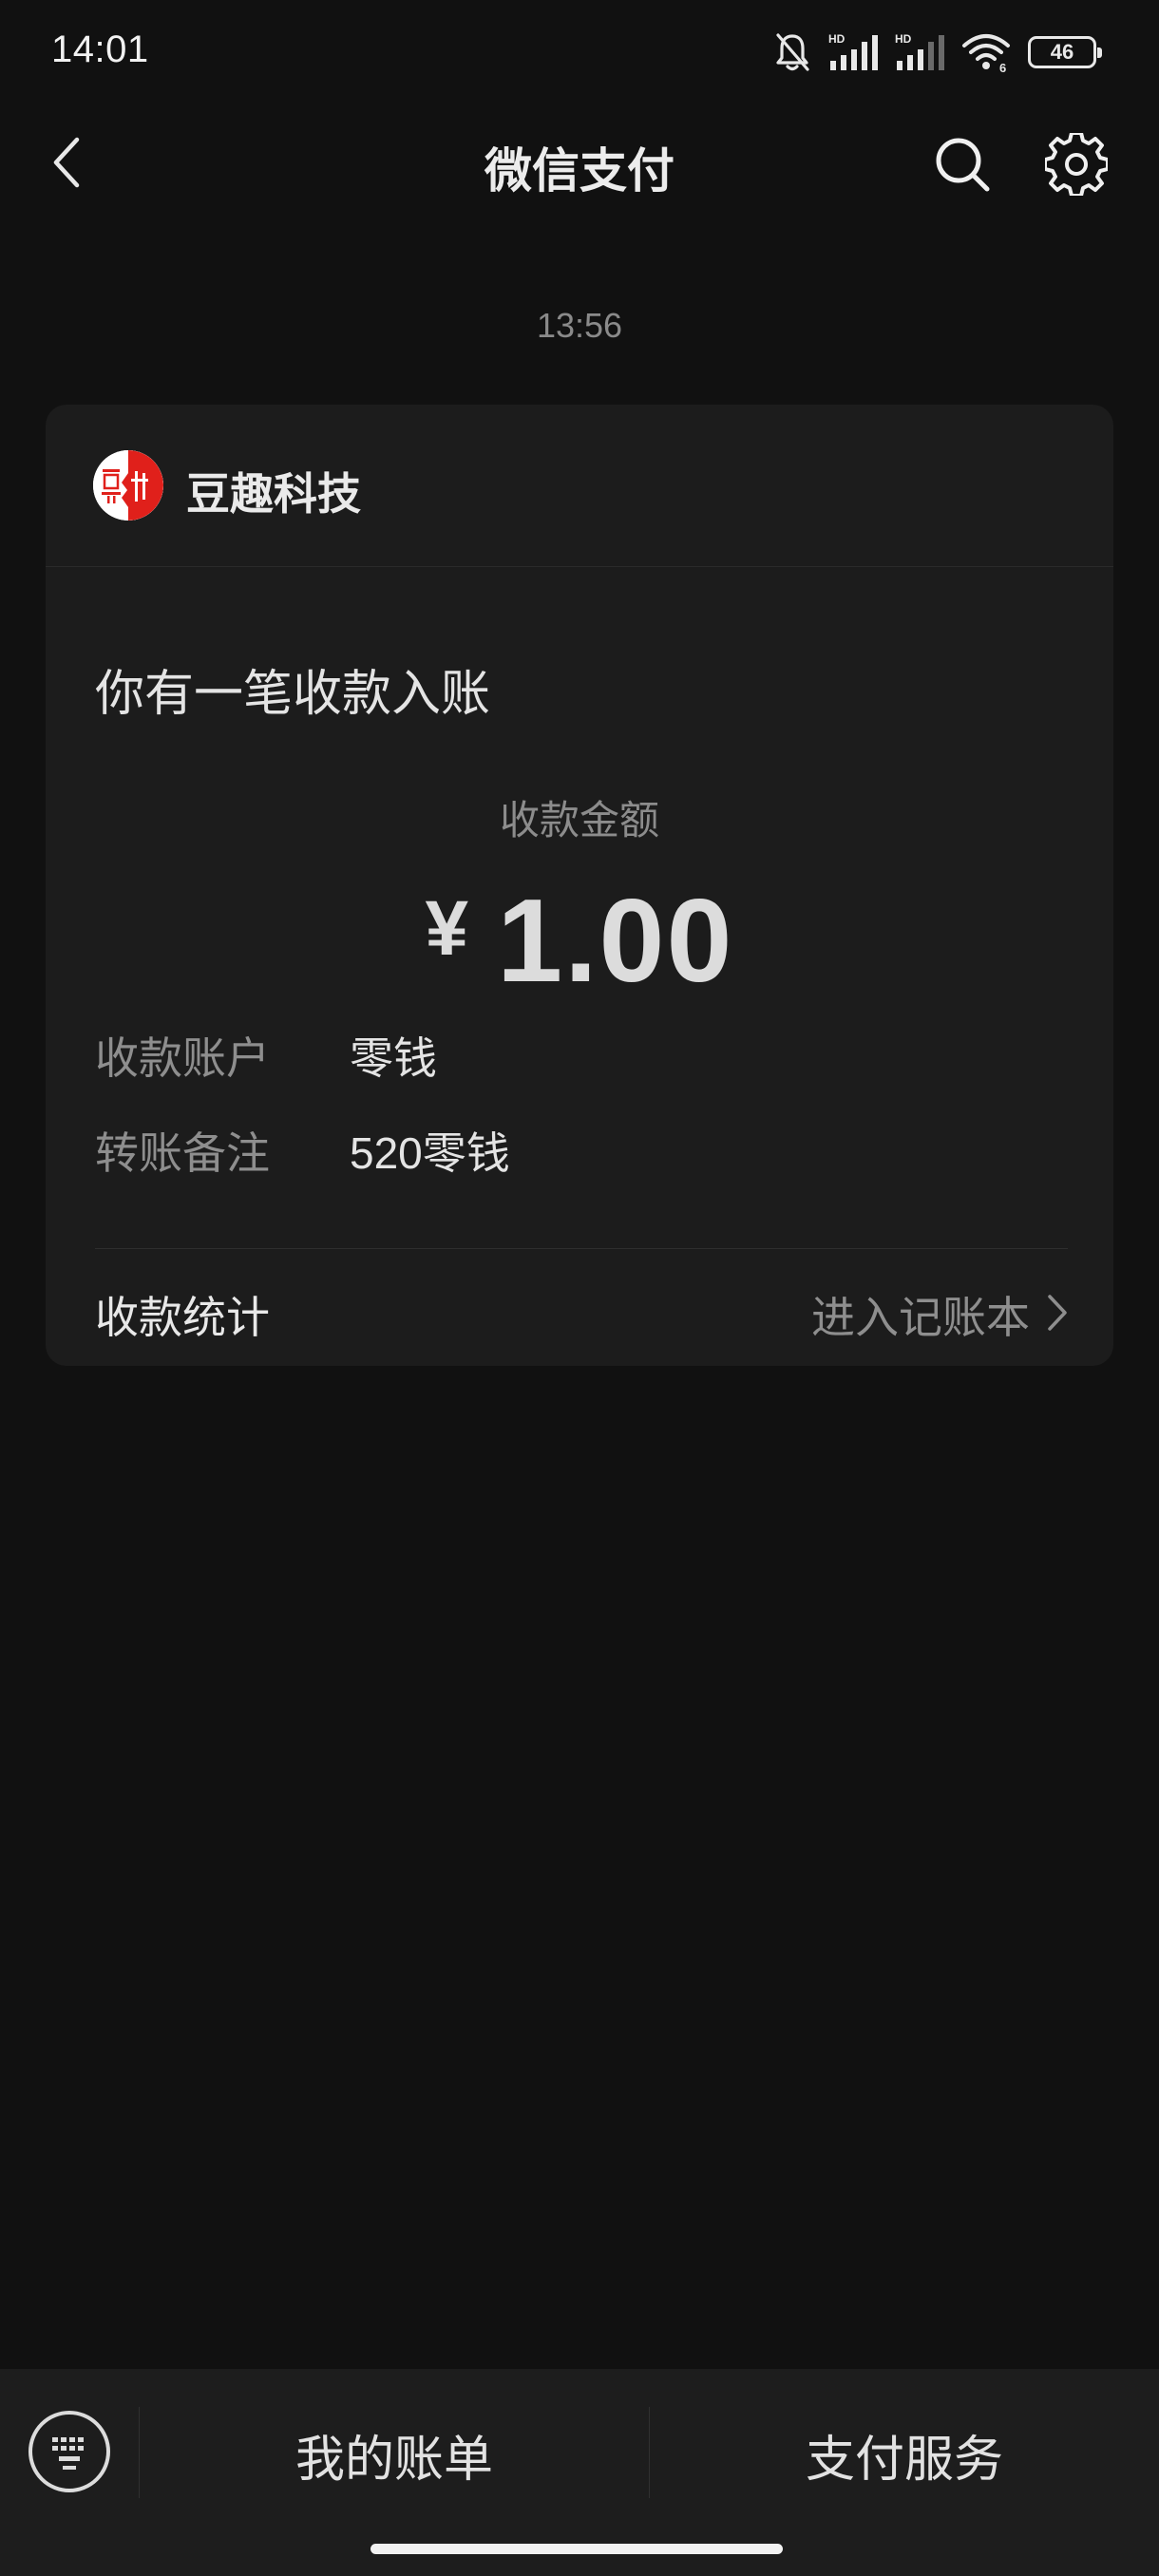 The width and height of the screenshot is (1159, 2576). I want to click on amount-value: 1.00, so click(615, 941).